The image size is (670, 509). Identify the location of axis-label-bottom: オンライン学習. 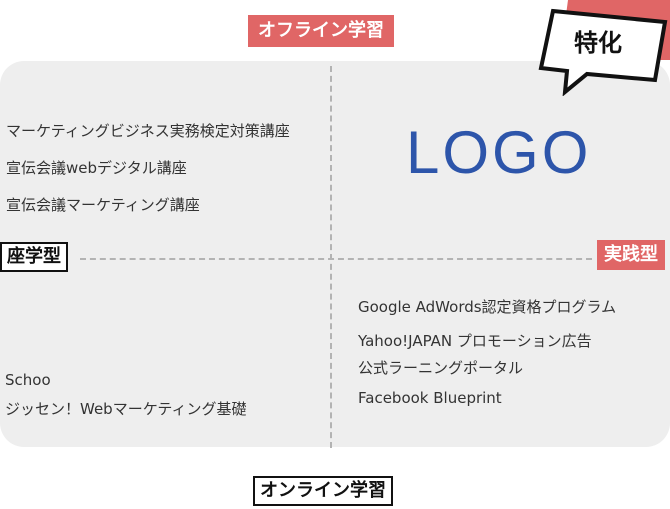
(323, 491).